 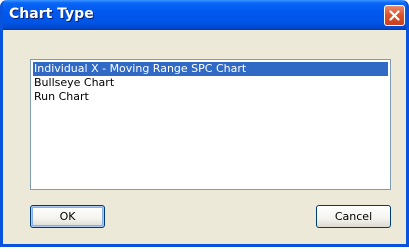 I want to click on list-item-bullseye-chart: Bullseye Chart, so click(x=74, y=83).